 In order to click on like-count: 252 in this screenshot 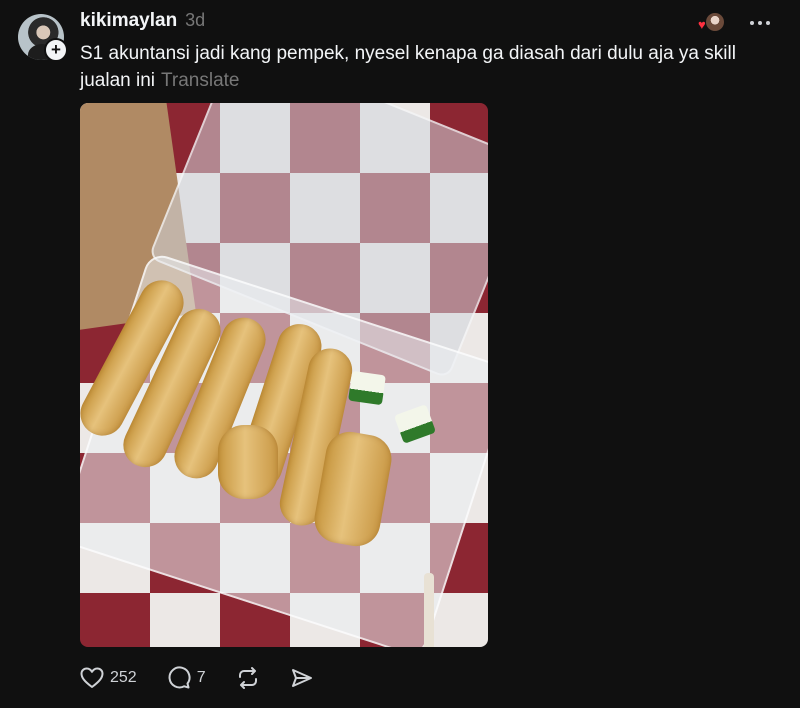, I will do `click(123, 677)`.